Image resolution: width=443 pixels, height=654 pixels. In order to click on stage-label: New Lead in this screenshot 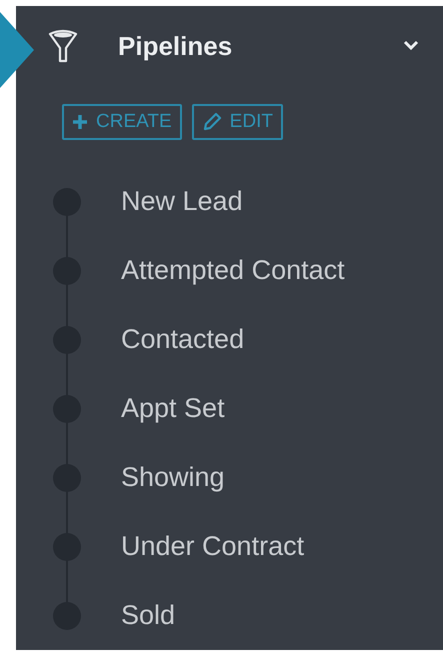, I will do `click(182, 201)`.